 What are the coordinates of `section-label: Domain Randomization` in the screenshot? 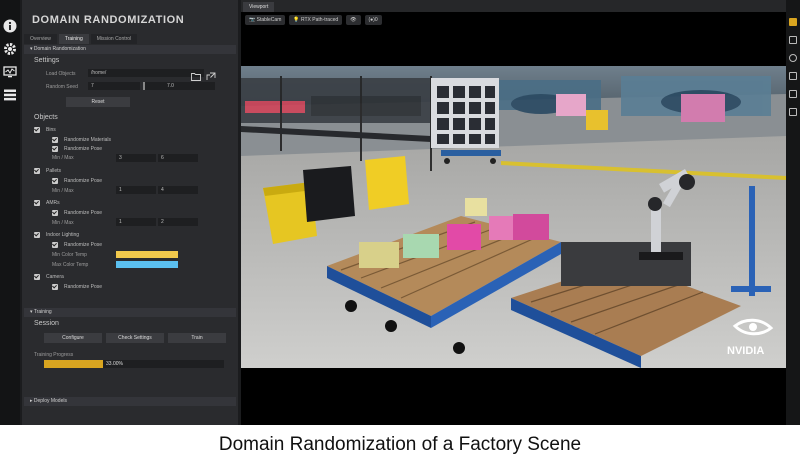 It's located at (59, 49).